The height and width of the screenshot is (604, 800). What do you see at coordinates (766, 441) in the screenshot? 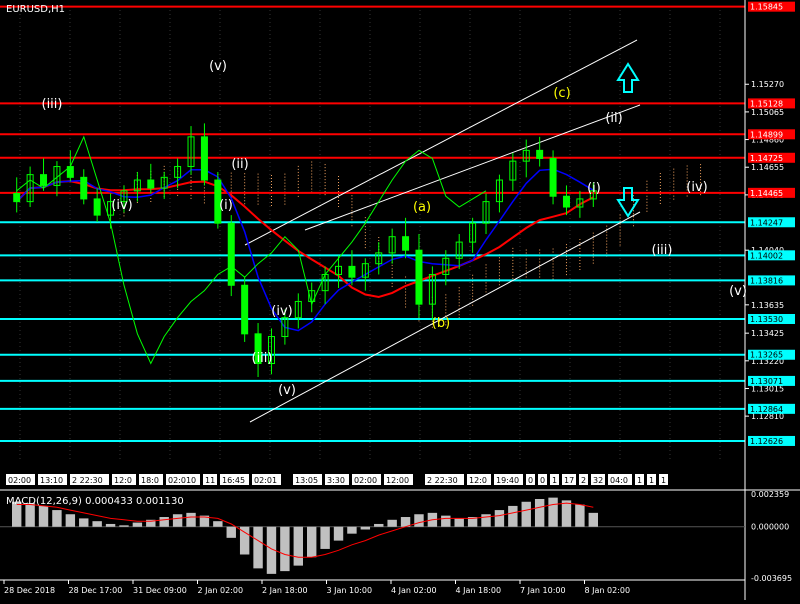
I see `price-level-label: 1.12626` at bounding box center [766, 441].